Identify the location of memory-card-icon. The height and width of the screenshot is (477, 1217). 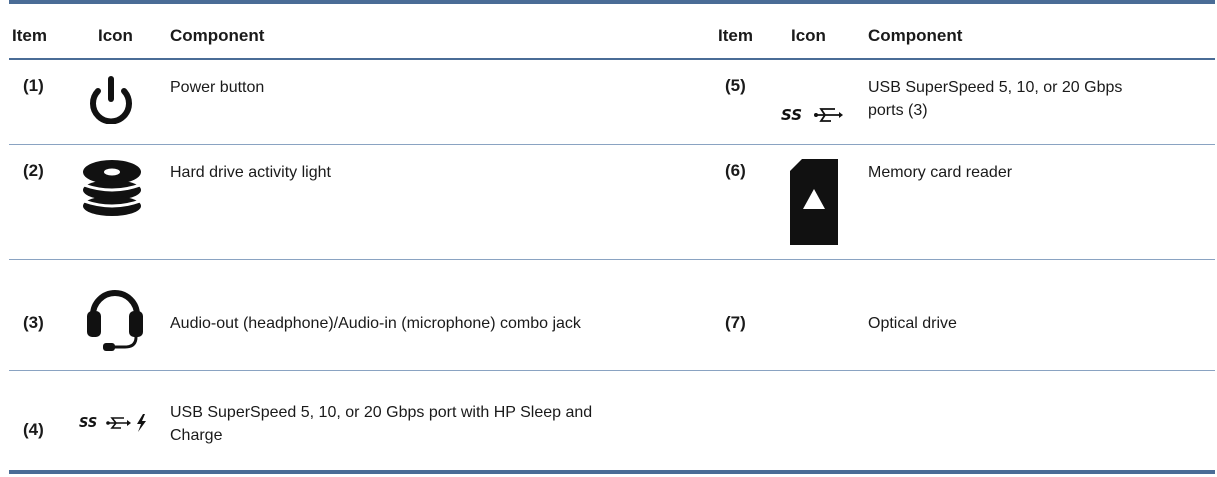
(814, 202).